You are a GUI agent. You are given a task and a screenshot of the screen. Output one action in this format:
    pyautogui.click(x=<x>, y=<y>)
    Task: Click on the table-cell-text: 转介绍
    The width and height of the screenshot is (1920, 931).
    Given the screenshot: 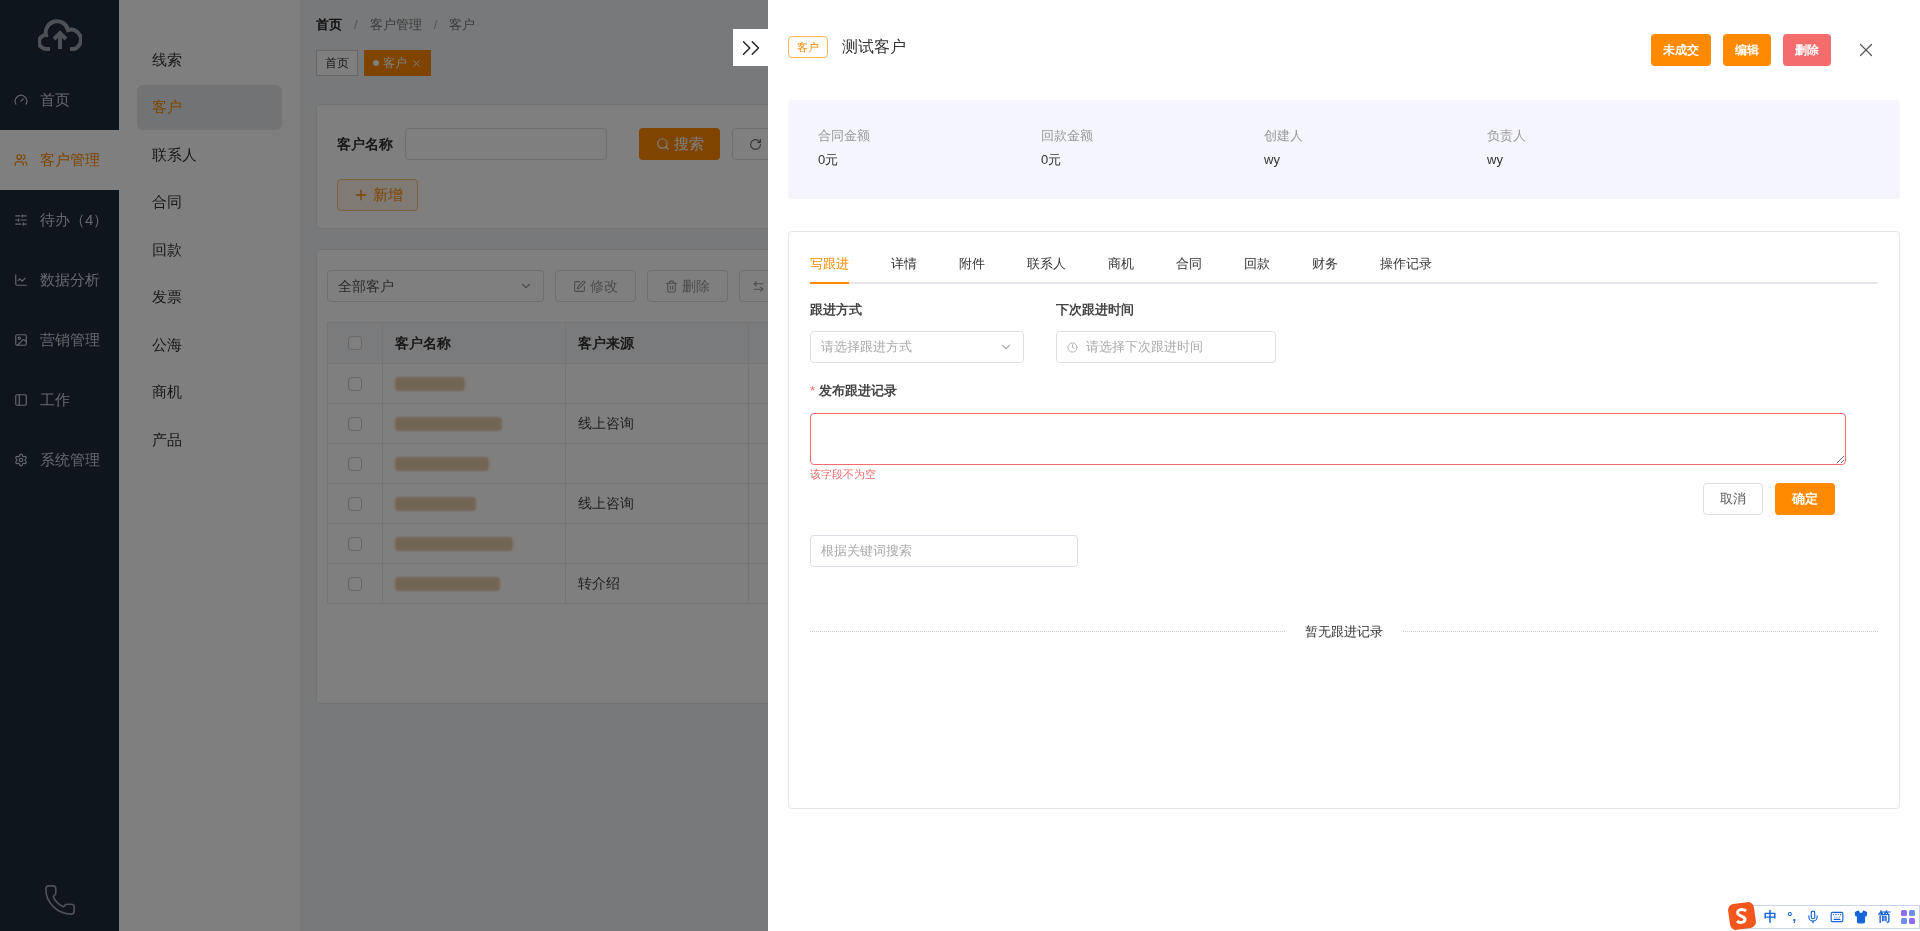 What is the action you would take?
    pyautogui.click(x=599, y=583)
    